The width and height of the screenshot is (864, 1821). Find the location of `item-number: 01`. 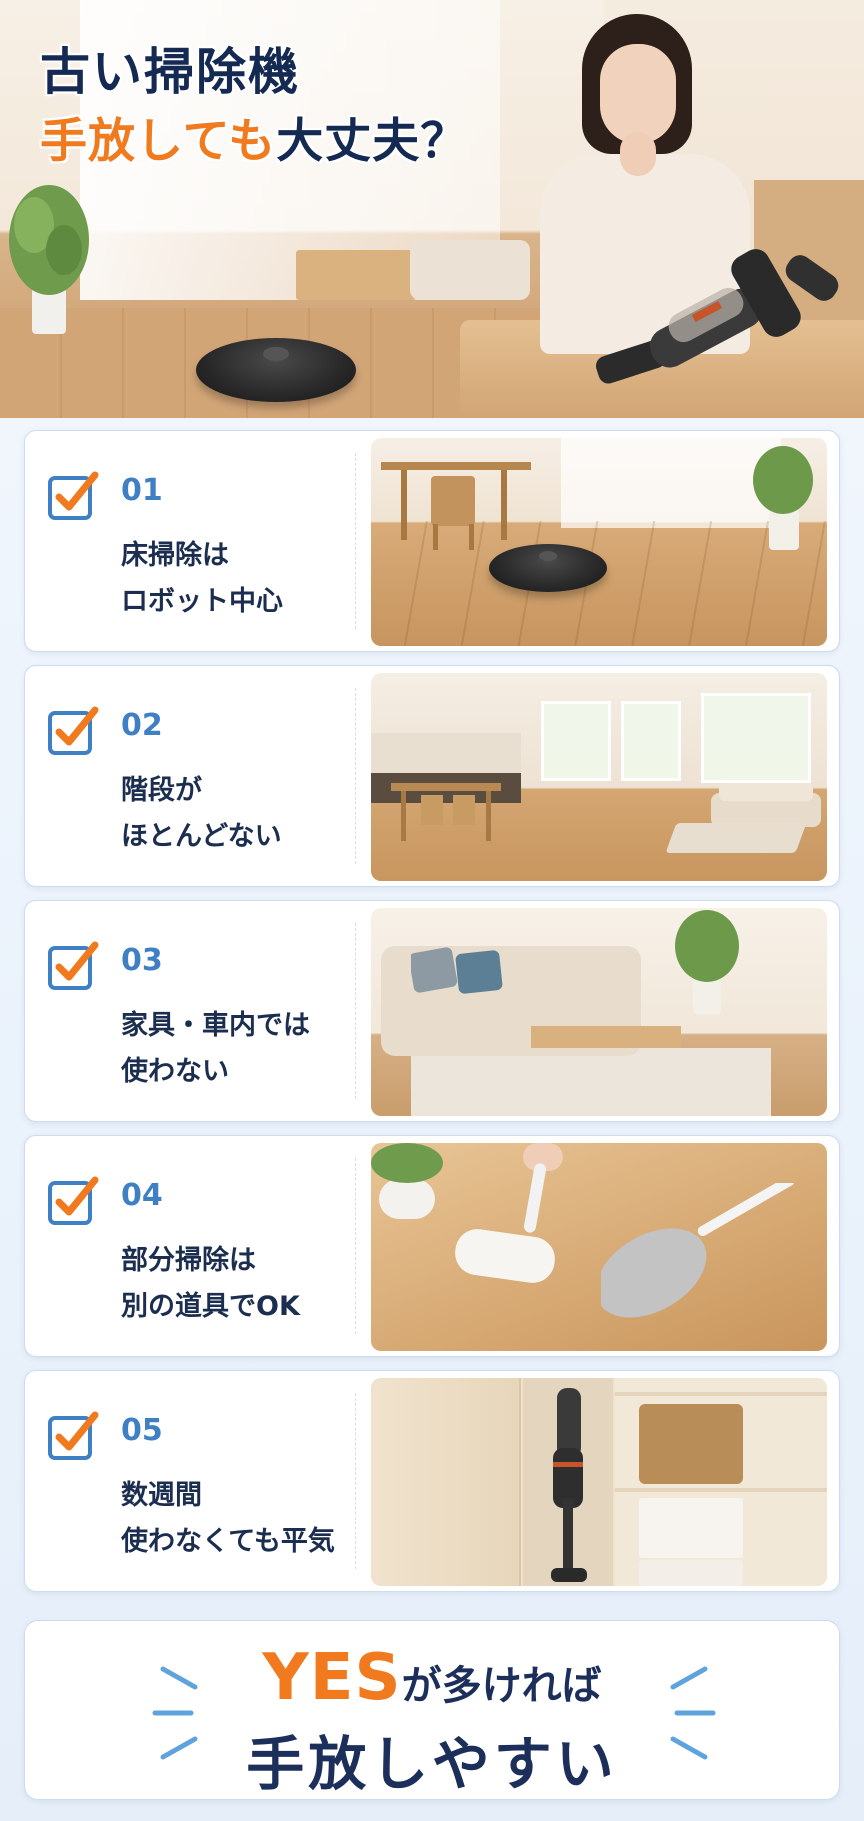

item-number: 01 is located at coordinates (142, 490).